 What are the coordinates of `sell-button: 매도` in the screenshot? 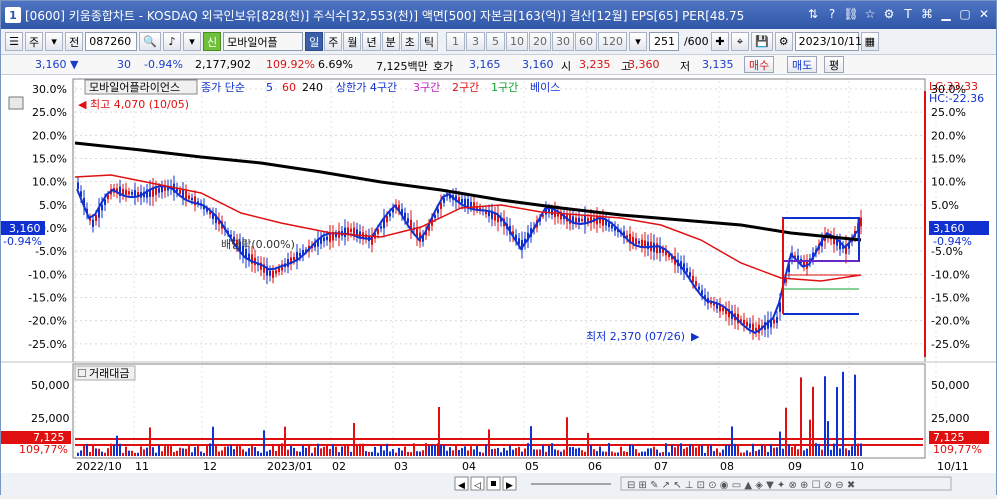 It's located at (802, 64).